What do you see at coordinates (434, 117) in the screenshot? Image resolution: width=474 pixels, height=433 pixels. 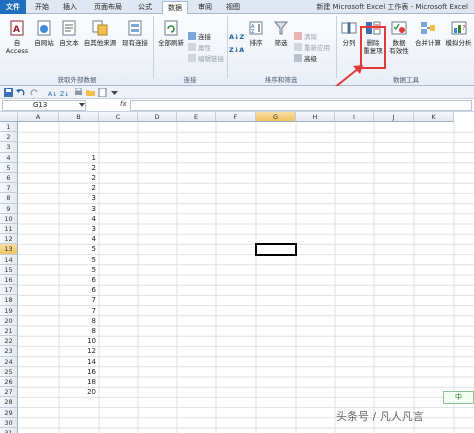 I see `column-header-k: K` at bounding box center [434, 117].